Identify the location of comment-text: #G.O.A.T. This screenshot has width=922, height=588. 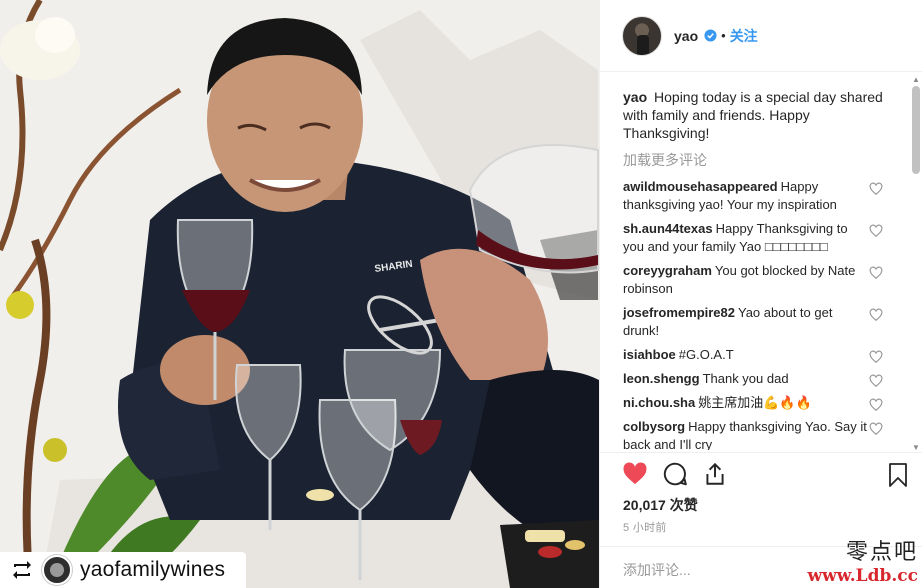
(706, 354).